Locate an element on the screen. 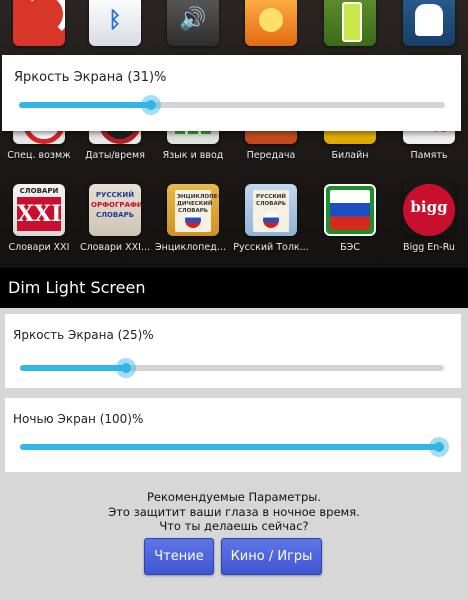 Image resolution: width=468 pixels, height=600 pixels. app-label: Билайн is located at coordinates (350, 155).